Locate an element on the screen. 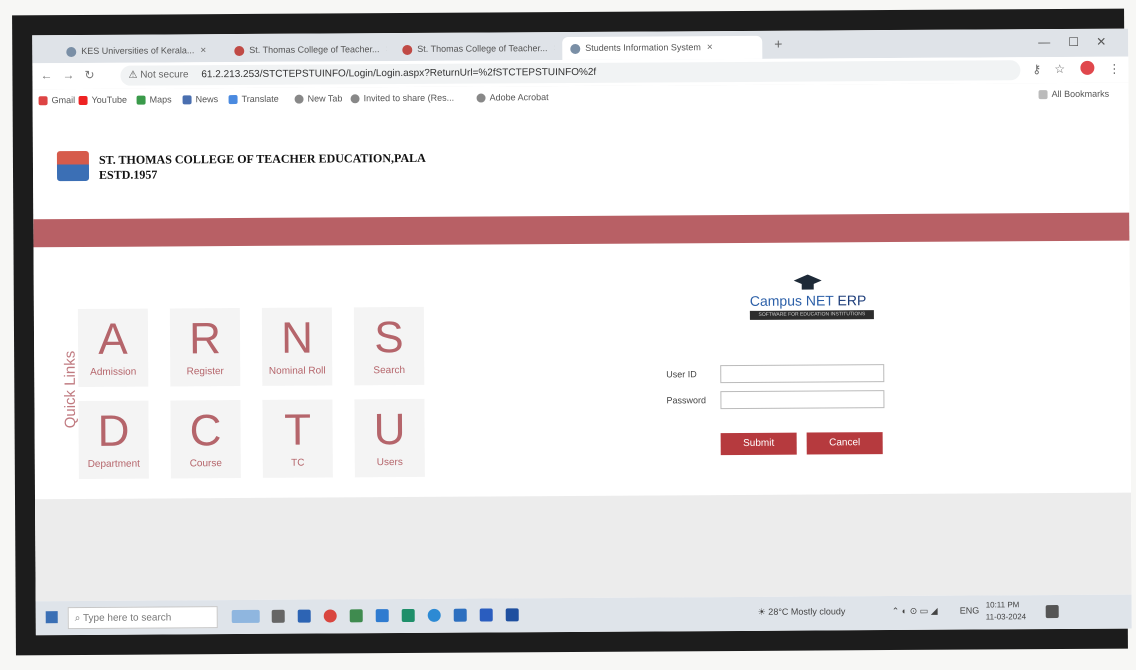  new-tab-icon: + is located at coordinates (778, 44).